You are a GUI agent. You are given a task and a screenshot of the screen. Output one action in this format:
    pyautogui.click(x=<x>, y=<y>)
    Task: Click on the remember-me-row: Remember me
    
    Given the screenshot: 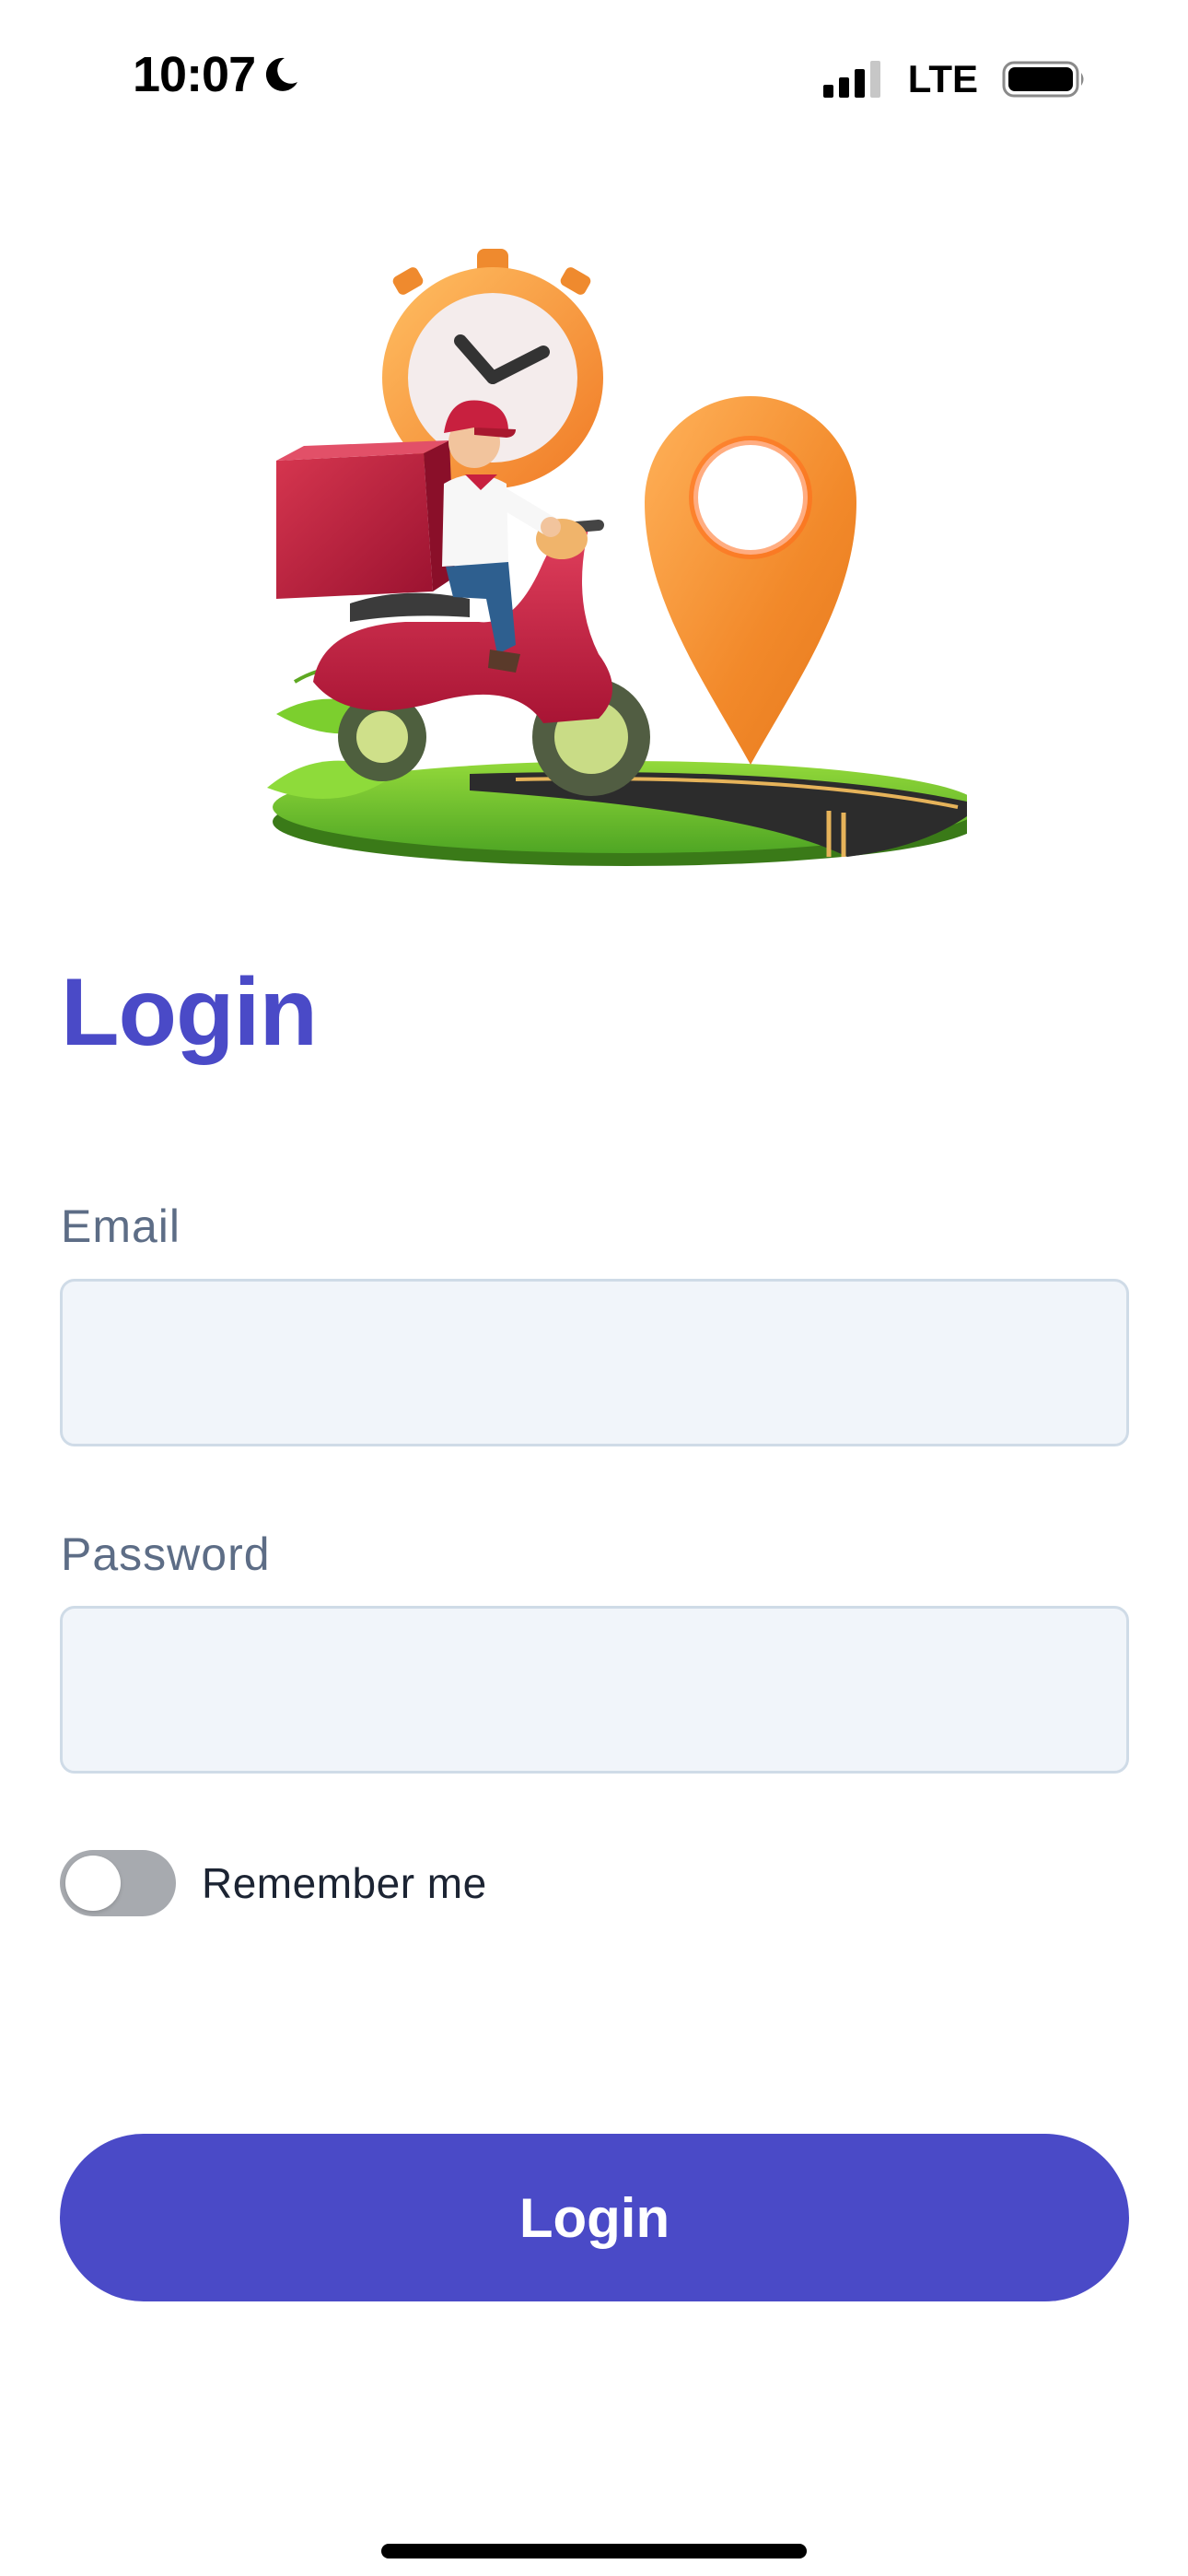 What is the action you would take?
    pyautogui.click(x=273, y=1883)
    